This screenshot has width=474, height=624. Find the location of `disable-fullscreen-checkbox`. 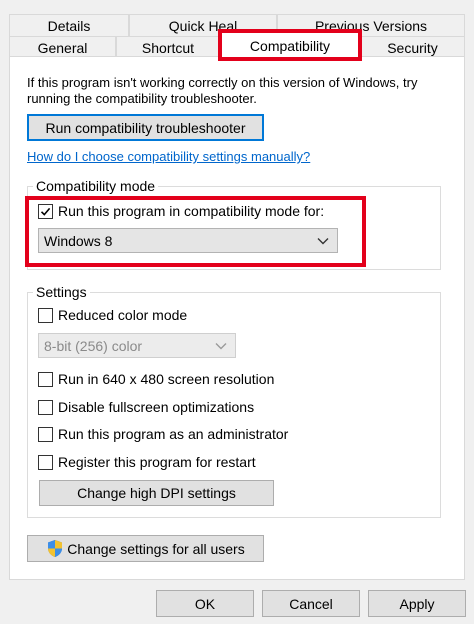

disable-fullscreen-checkbox is located at coordinates (45, 407).